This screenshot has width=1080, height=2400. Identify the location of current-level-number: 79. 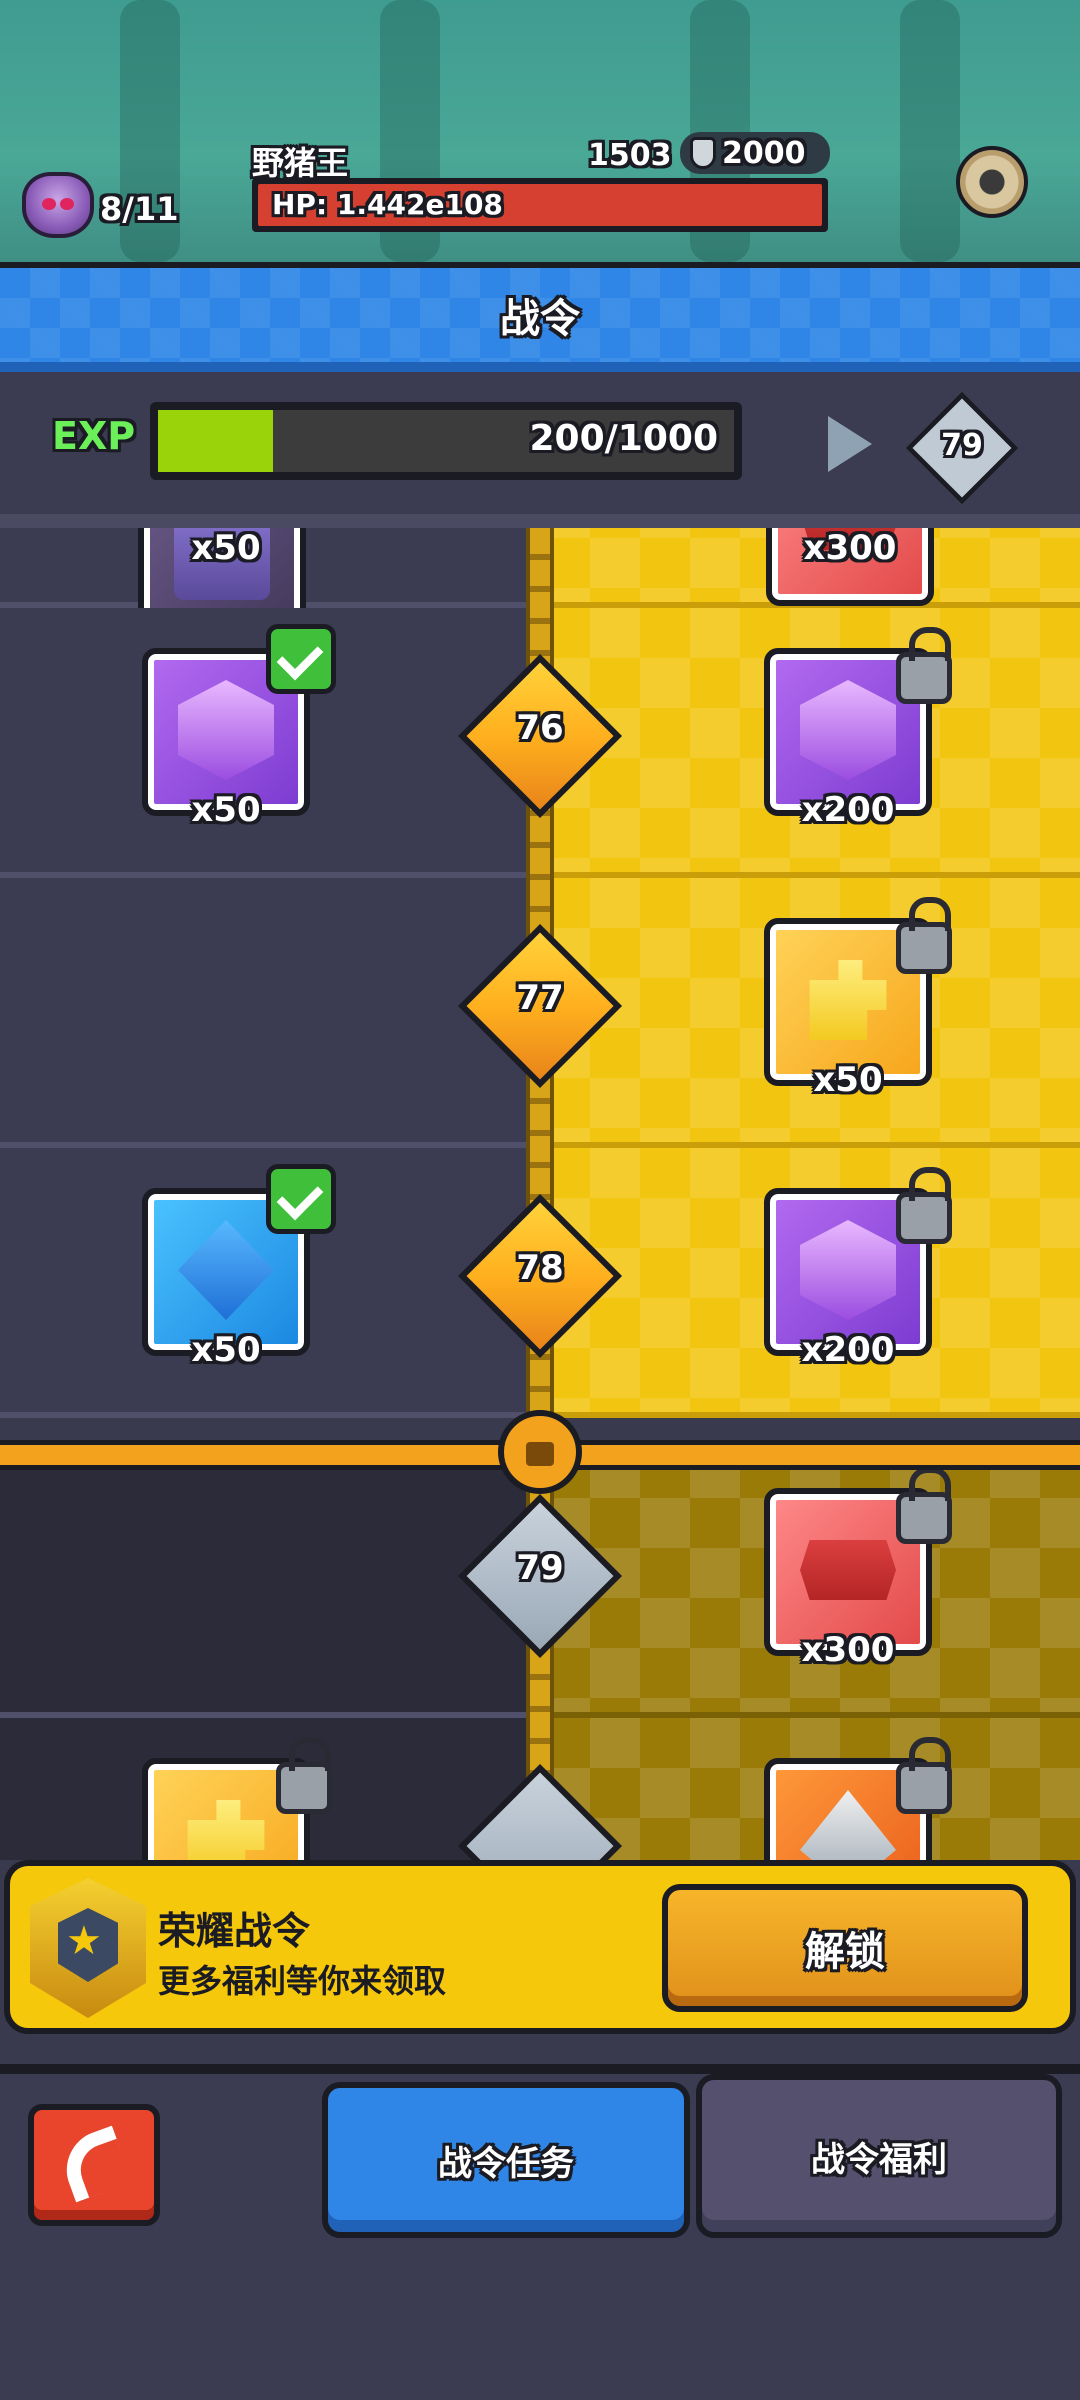
(962, 445).